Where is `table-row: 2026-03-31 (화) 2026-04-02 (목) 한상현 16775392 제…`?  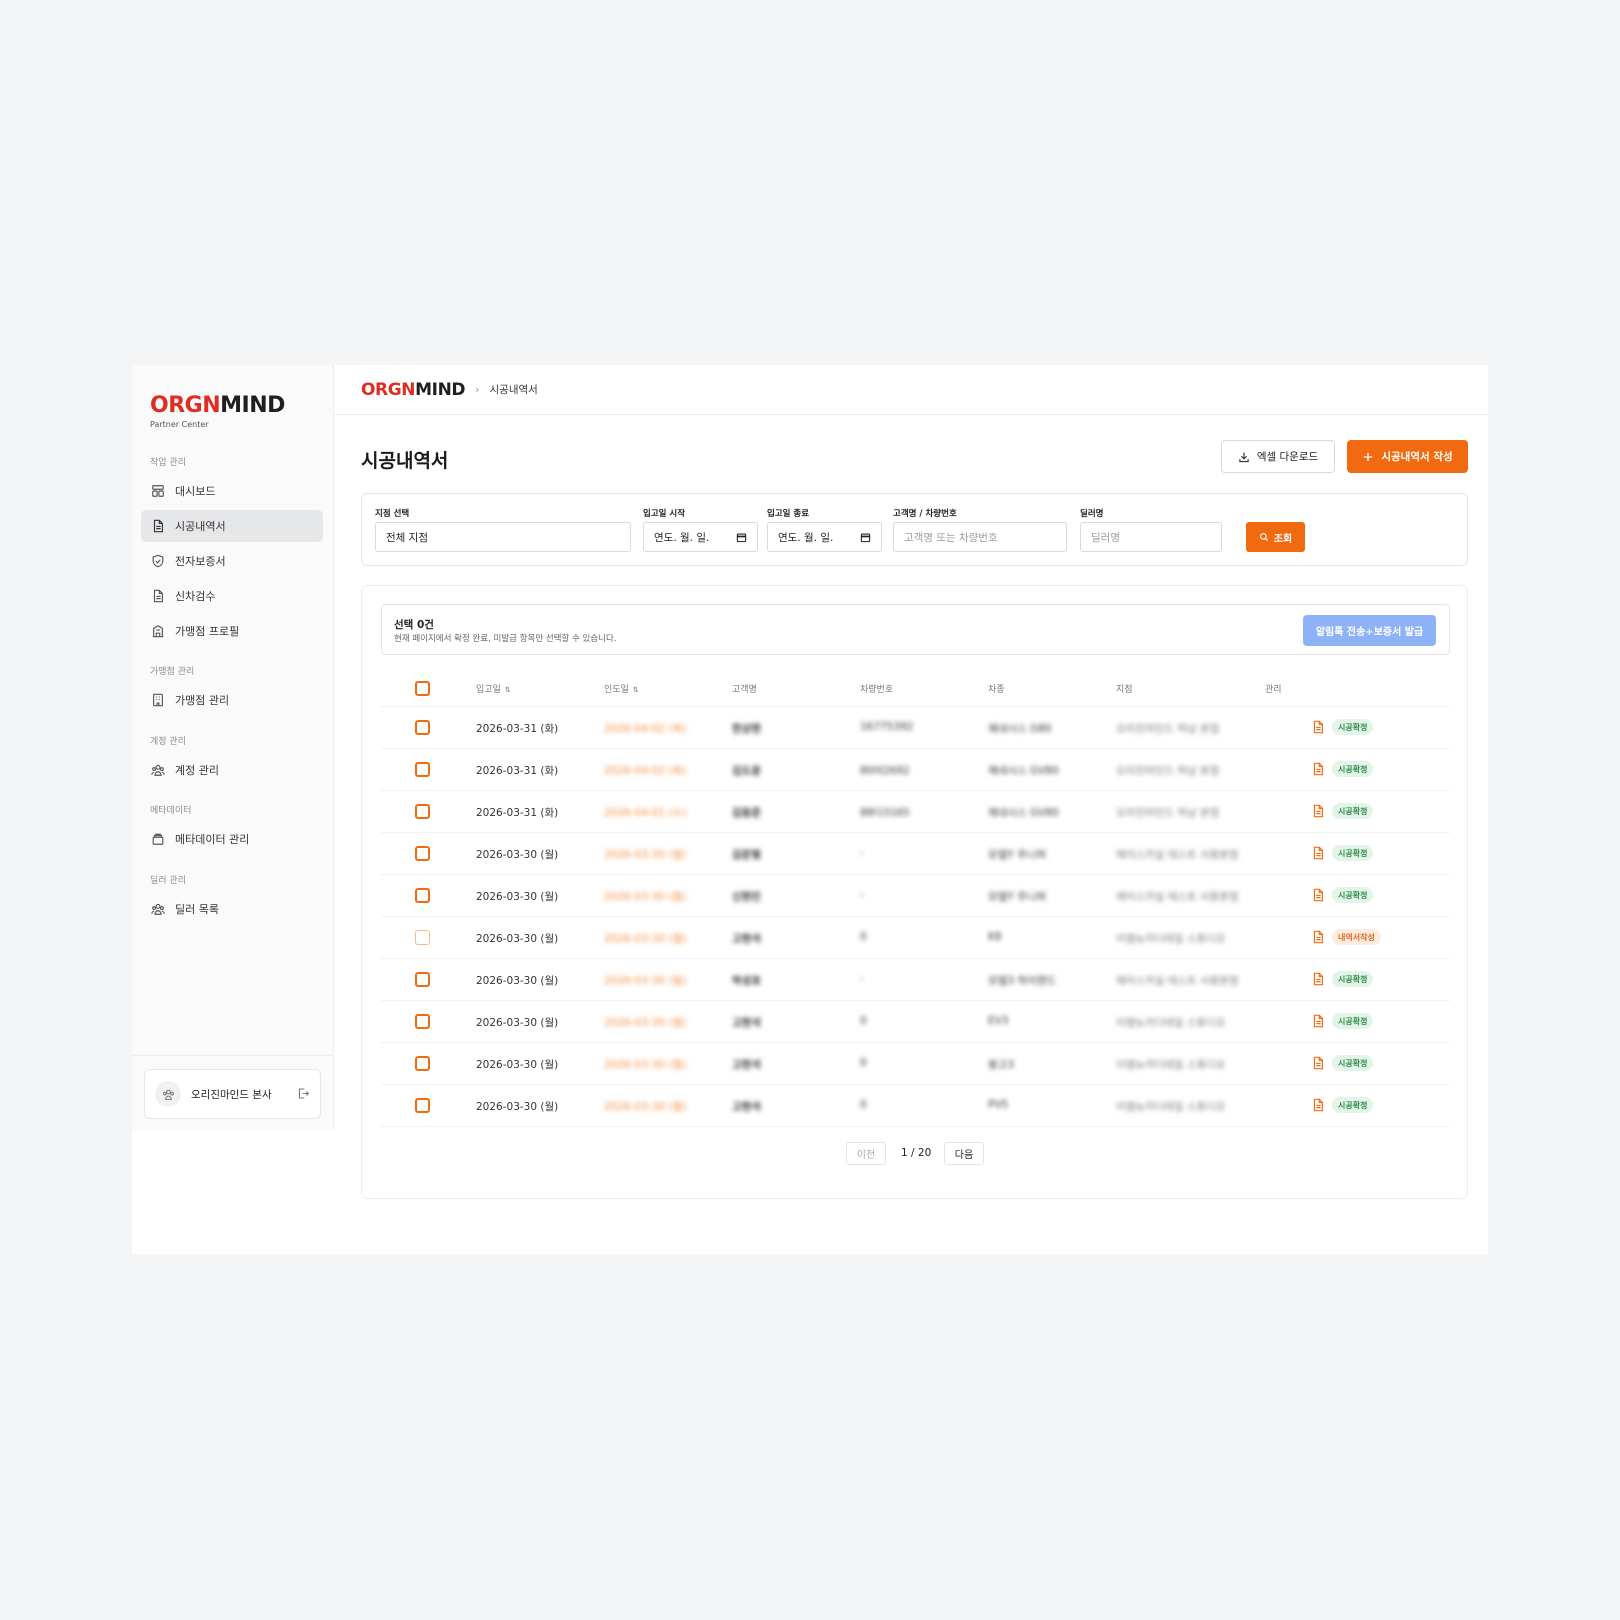
table-row: 2026-03-31 (화) 2026-04-02 (목) 한상현 16775392 제… is located at coordinates (915, 728).